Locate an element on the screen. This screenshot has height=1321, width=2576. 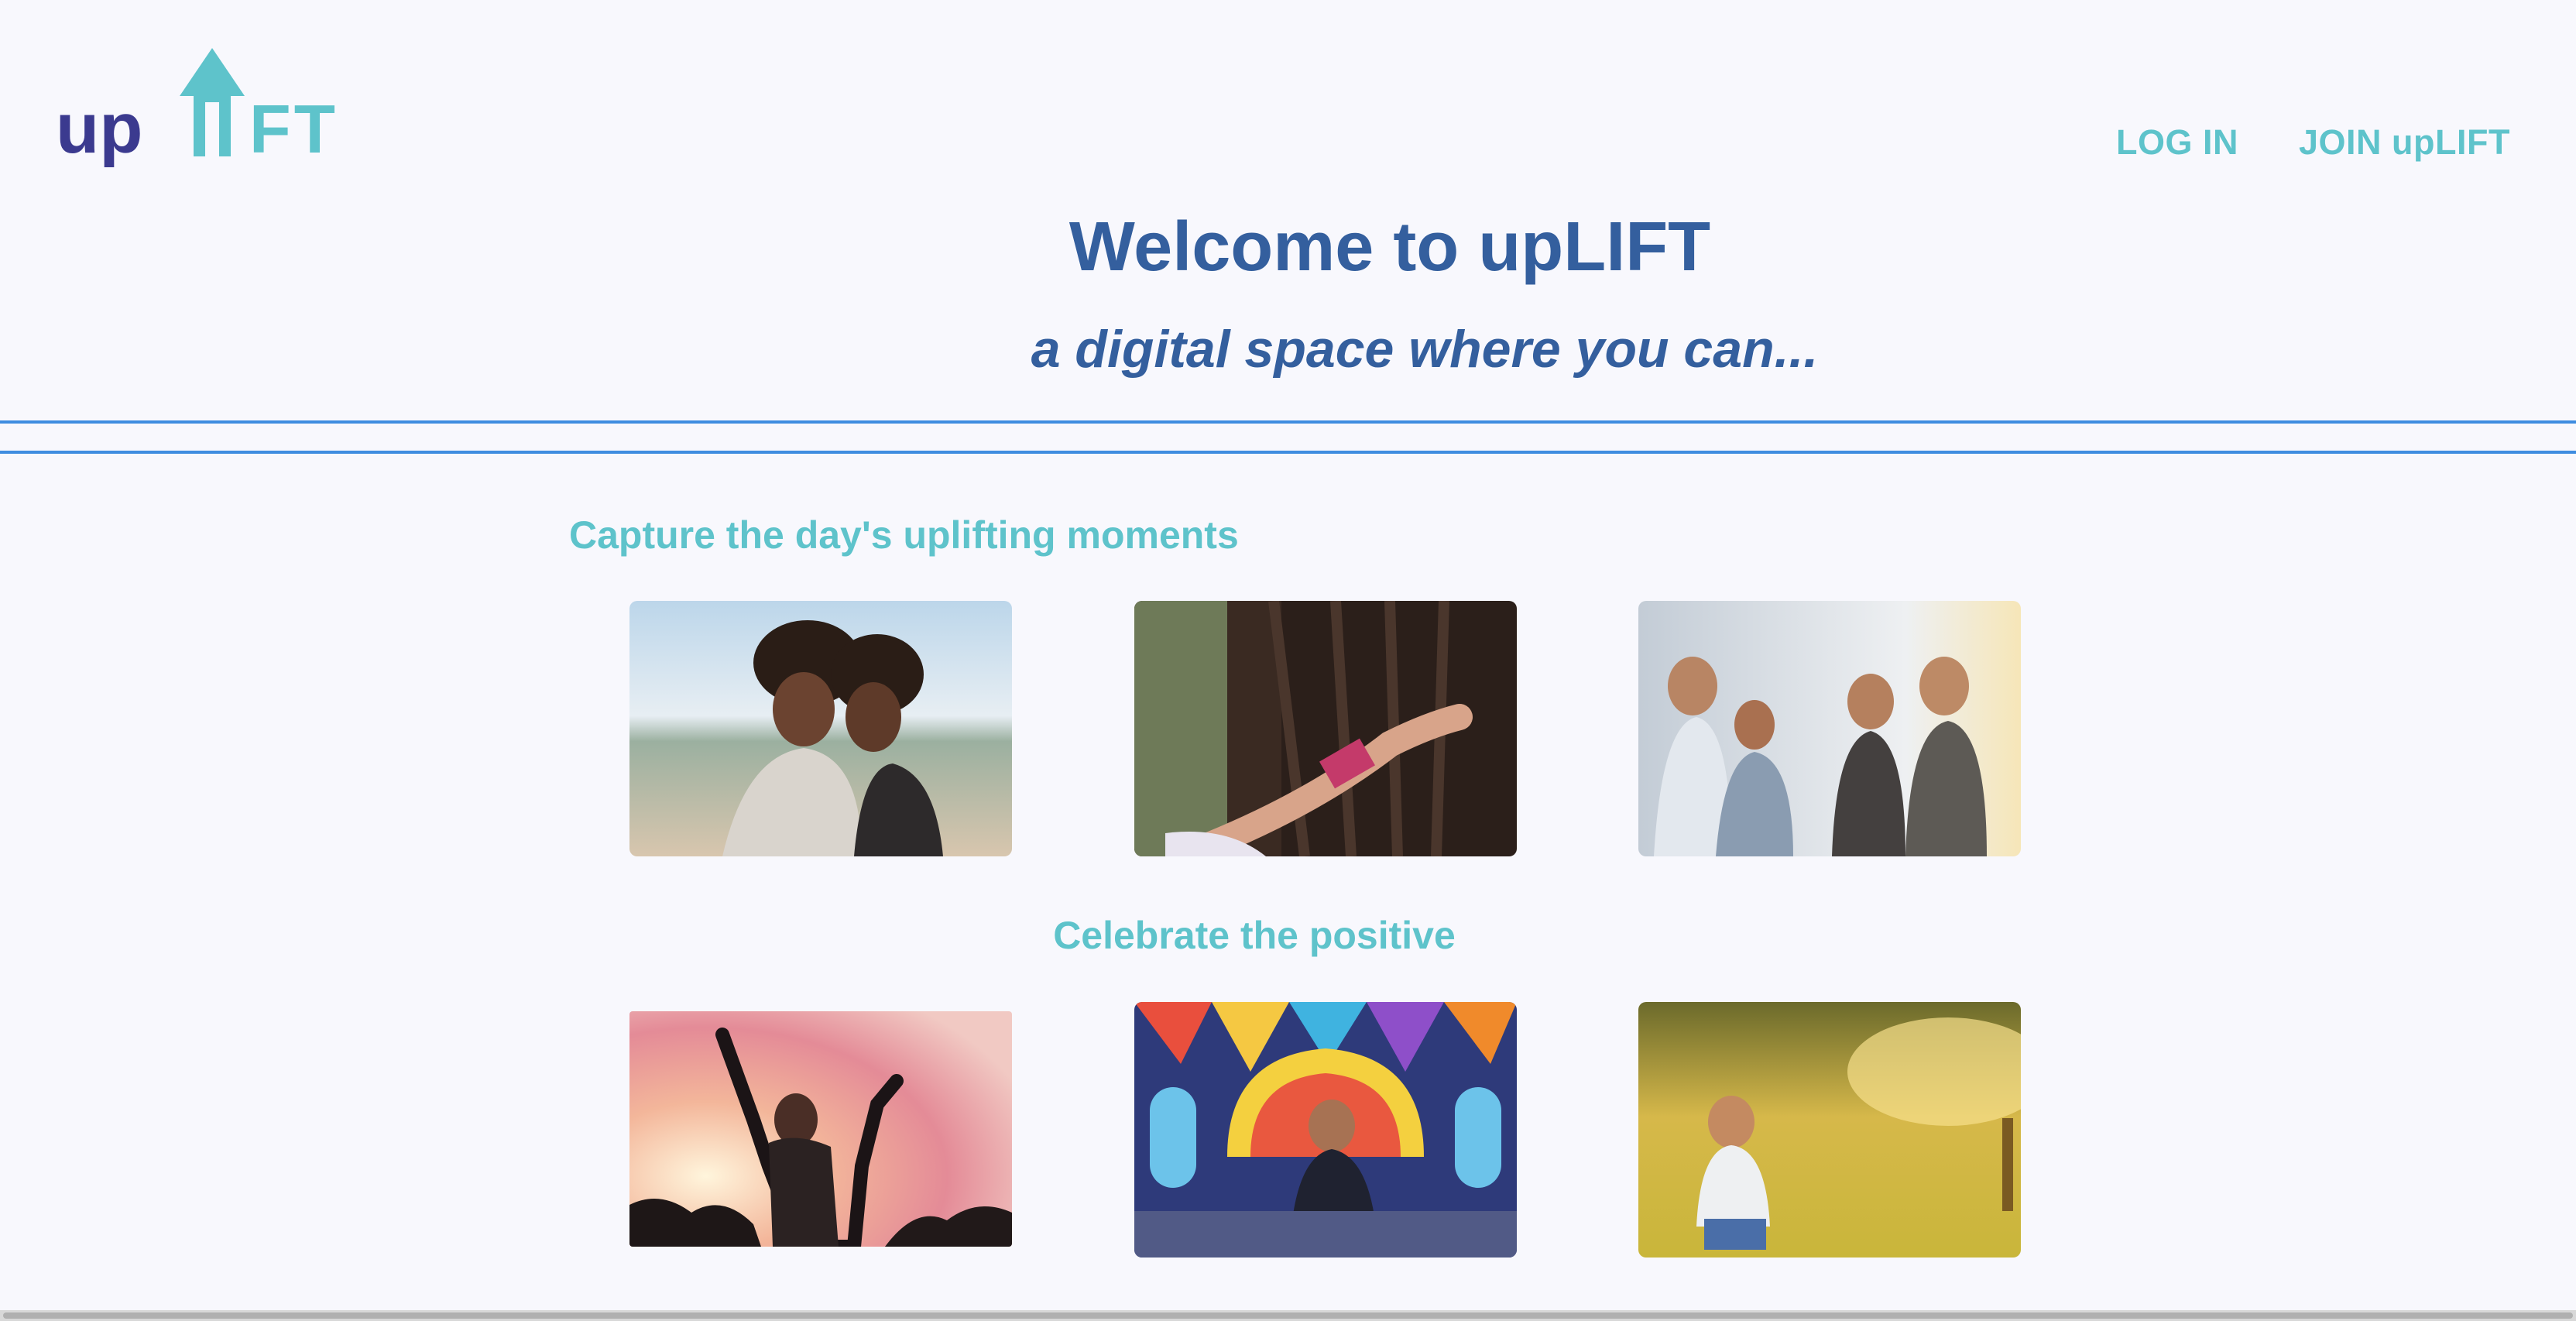
page-title: Welcome to upLIFT is located at coordinates (1389, 247).